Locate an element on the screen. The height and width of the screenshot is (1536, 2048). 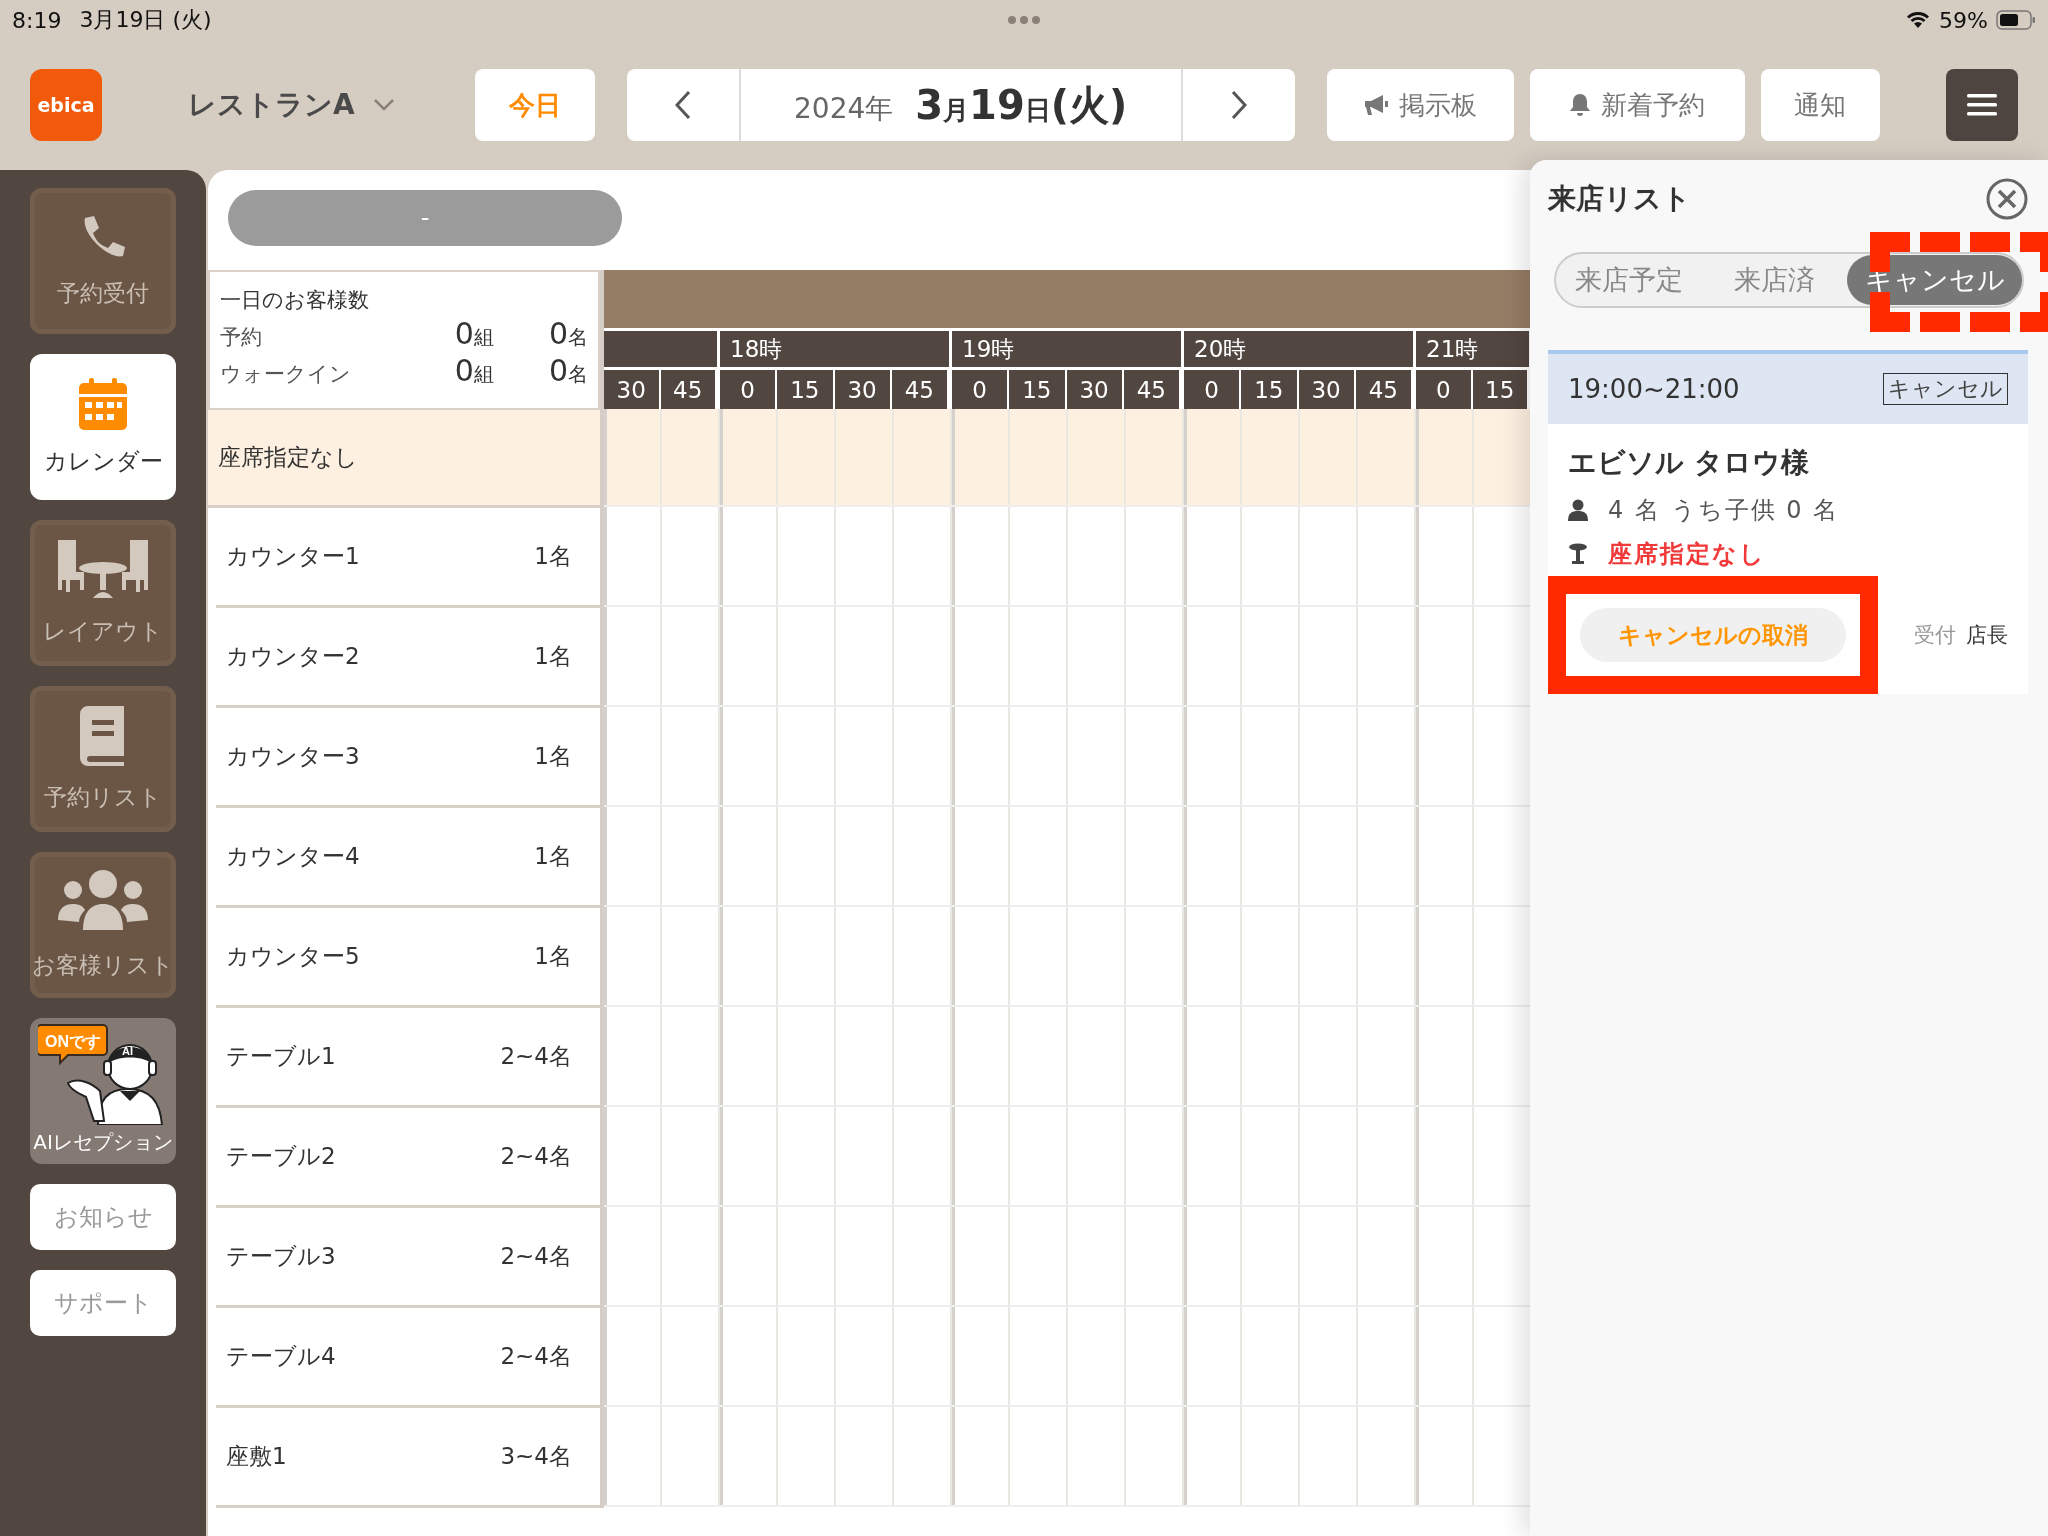
sidebar-item: 予約受付 is located at coordinates (103, 261).